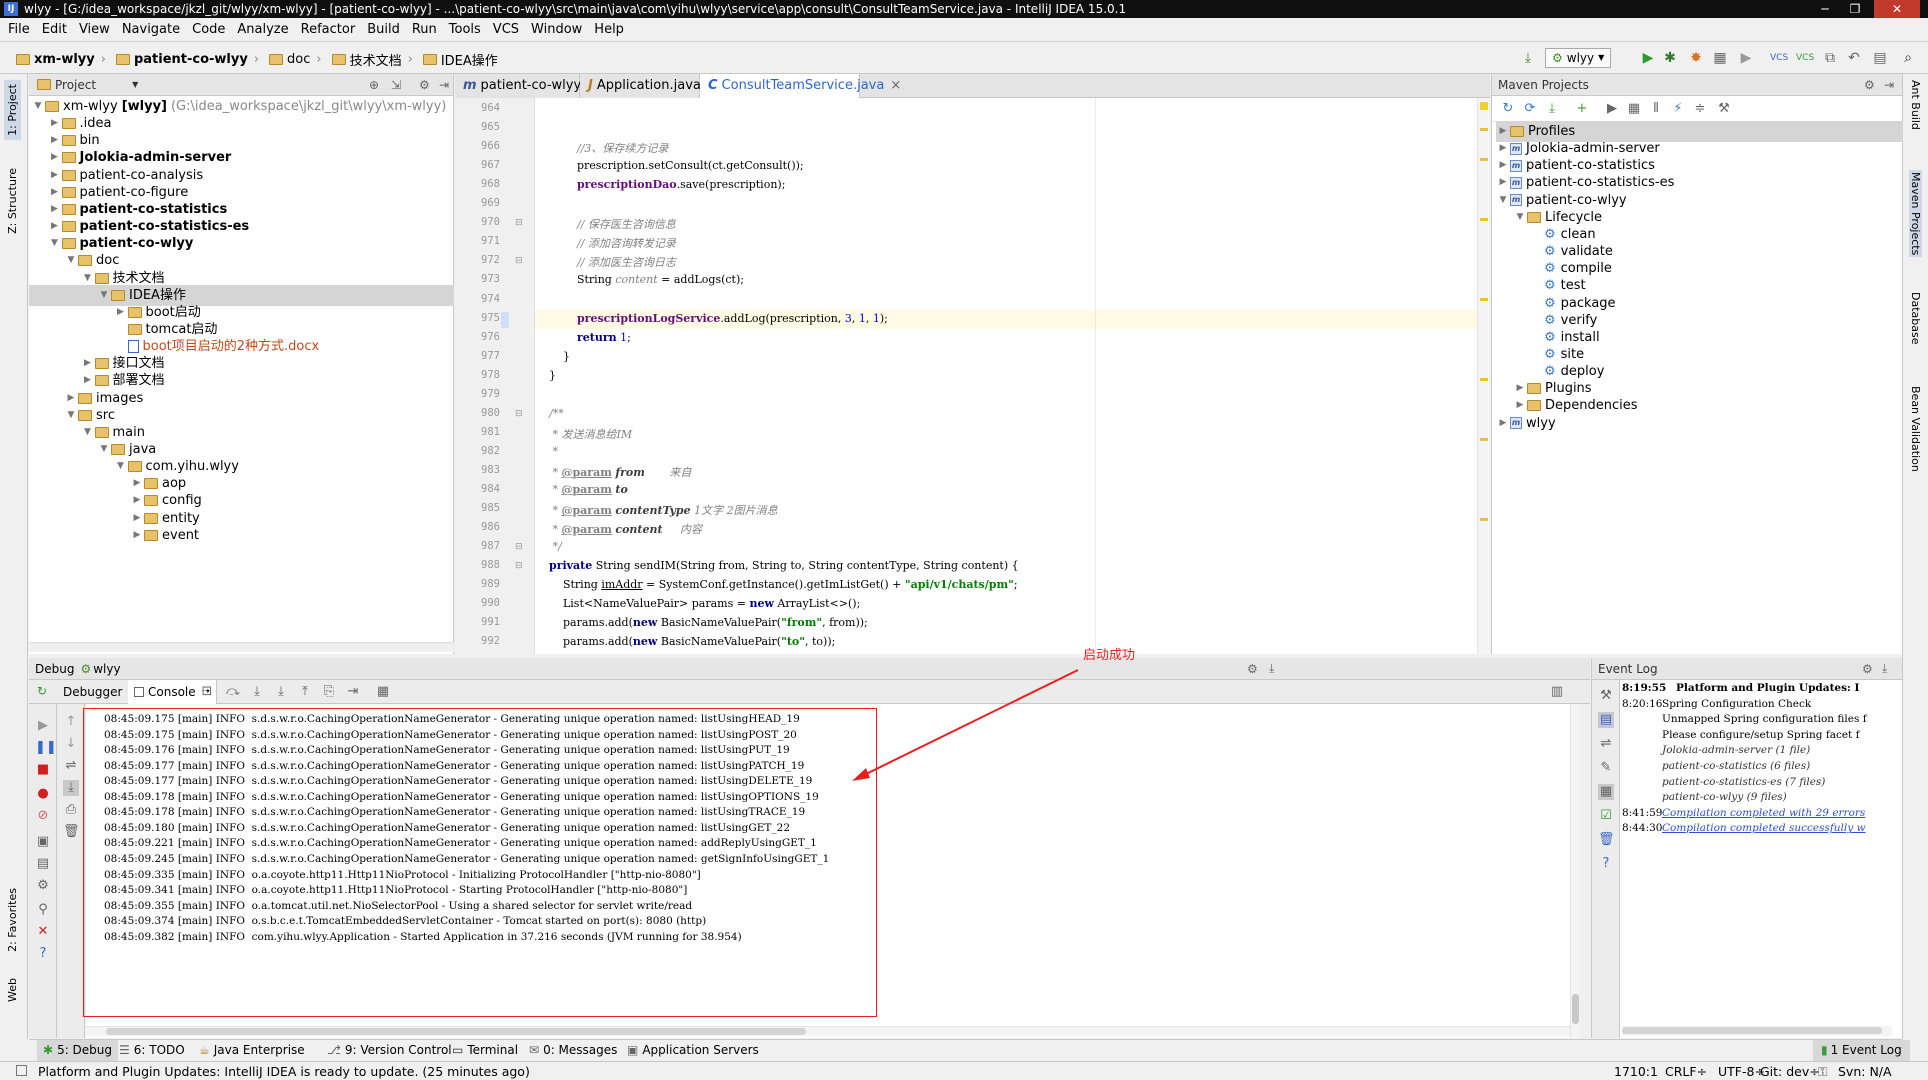 The image size is (1928, 1080). I want to click on menu-run: Run, so click(424, 29).